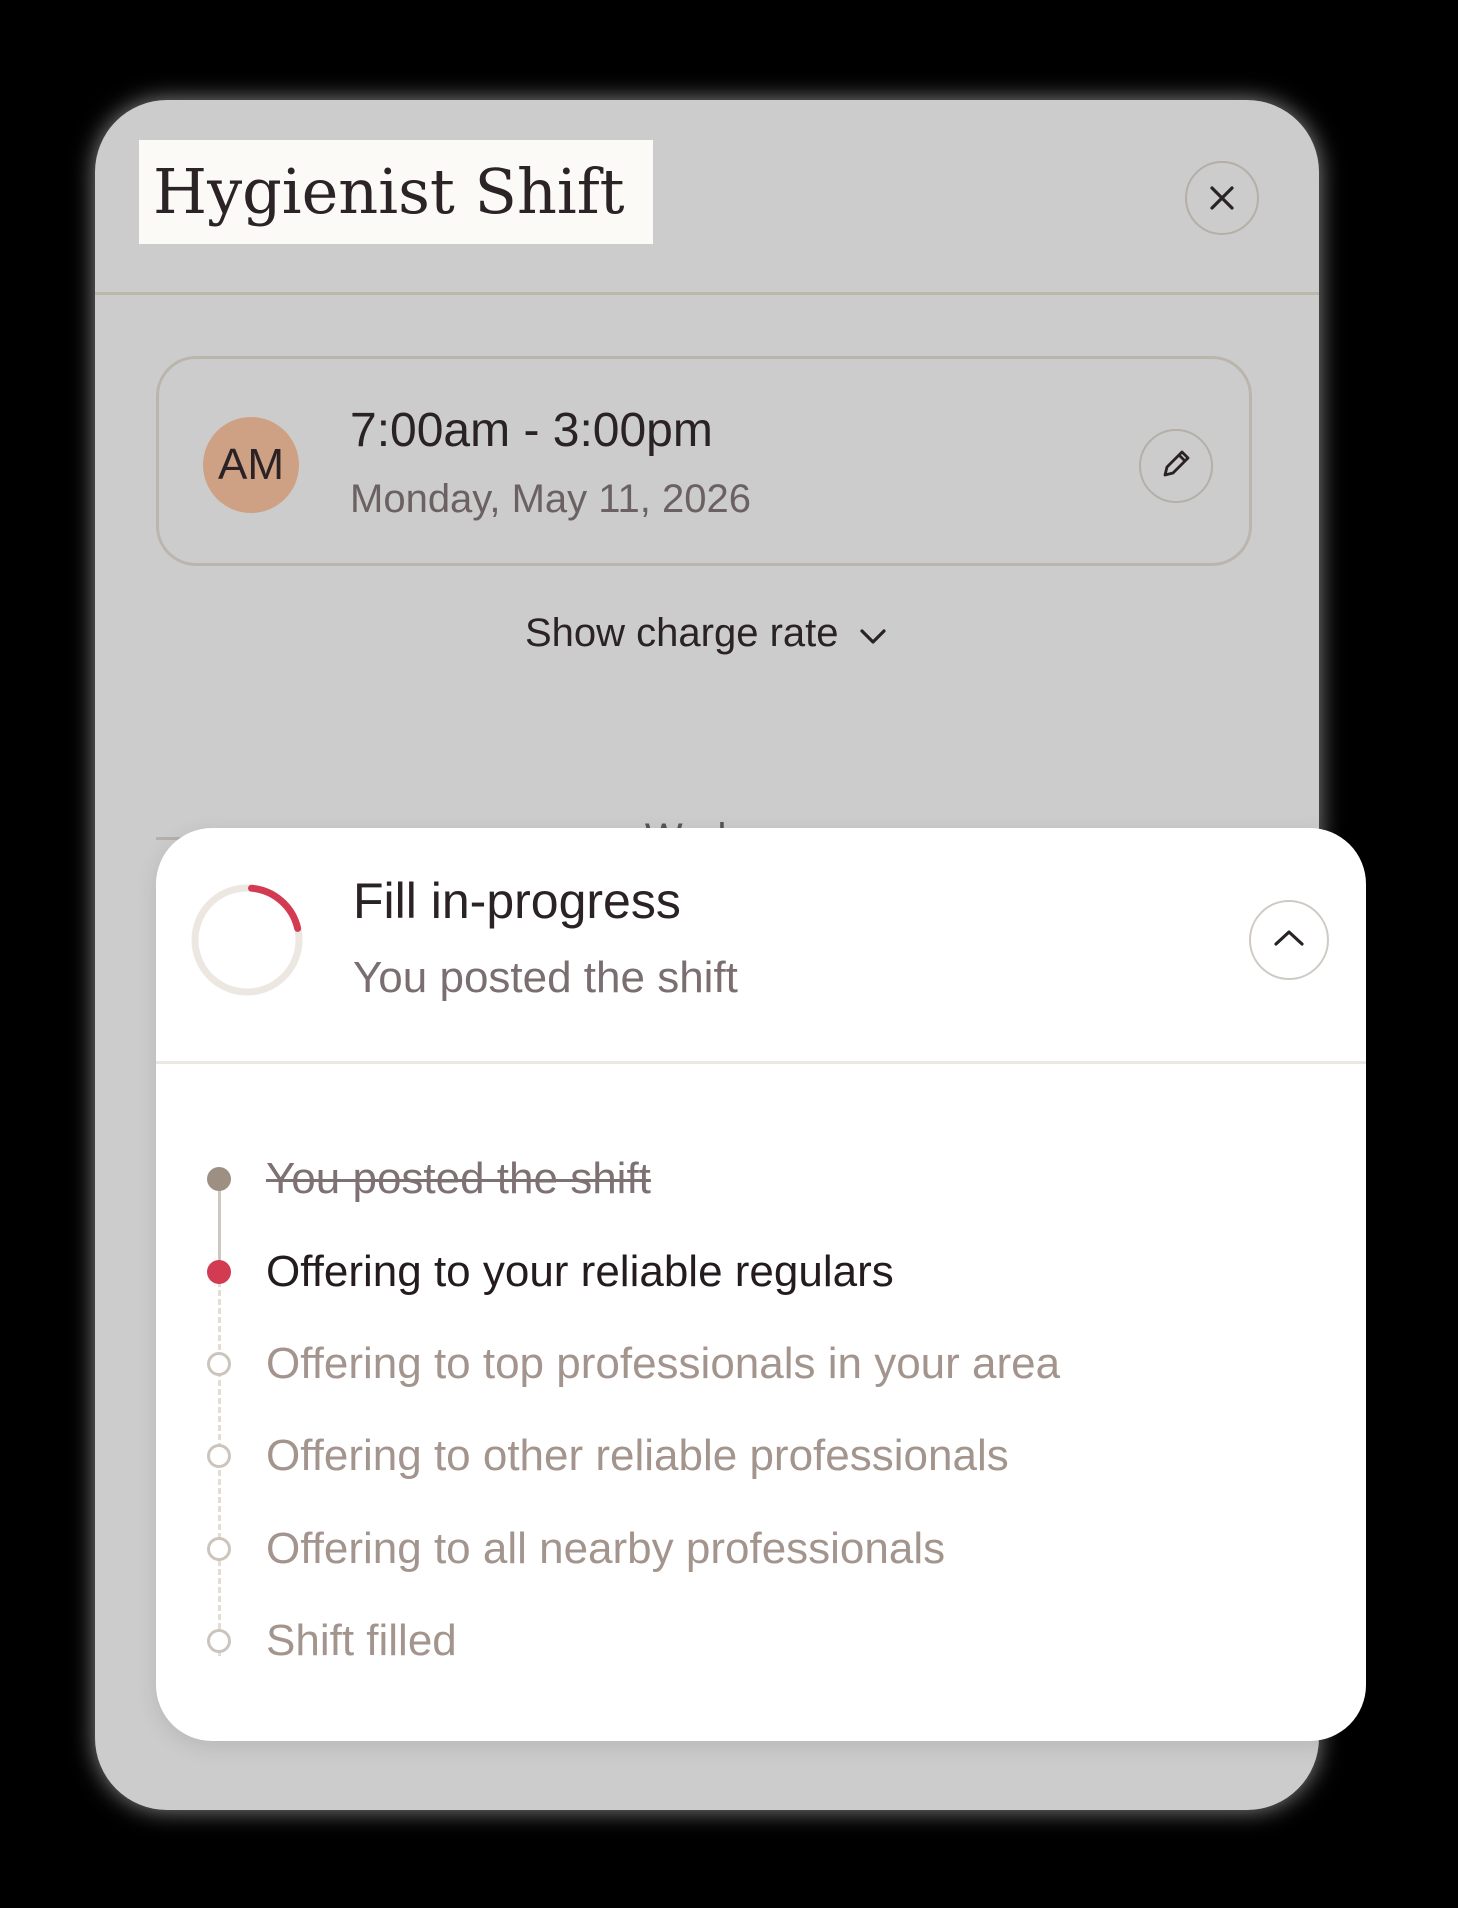 This screenshot has height=1908, width=1458. Describe the element at coordinates (580, 1271) in the screenshot. I see `step-label: Offering to your reliable regulars` at that location.